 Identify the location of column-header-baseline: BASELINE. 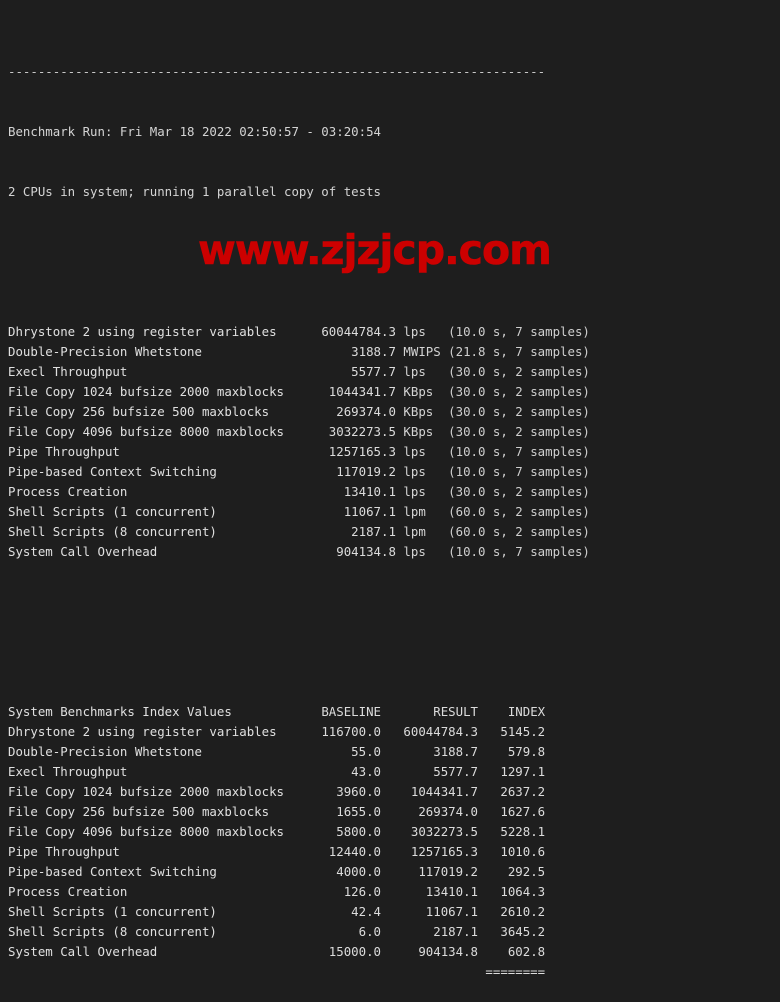
(344, 711).